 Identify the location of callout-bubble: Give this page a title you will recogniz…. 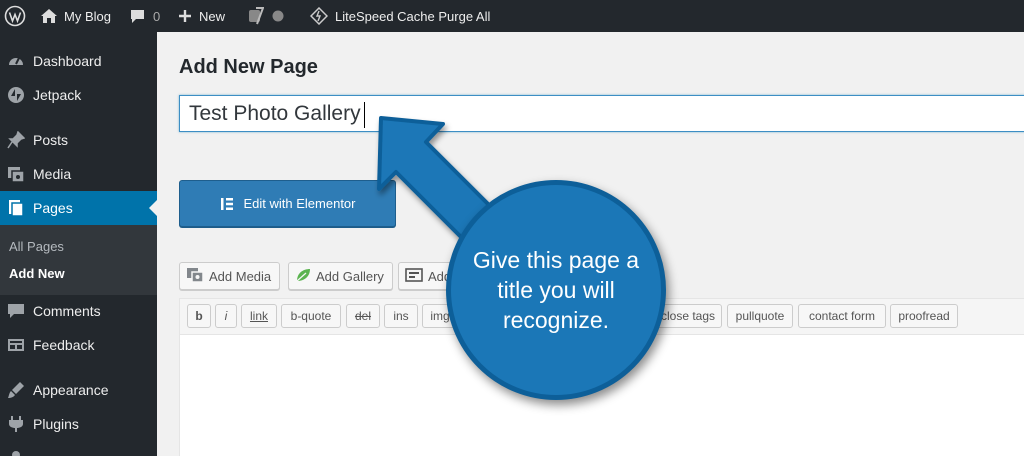
(556, 290).